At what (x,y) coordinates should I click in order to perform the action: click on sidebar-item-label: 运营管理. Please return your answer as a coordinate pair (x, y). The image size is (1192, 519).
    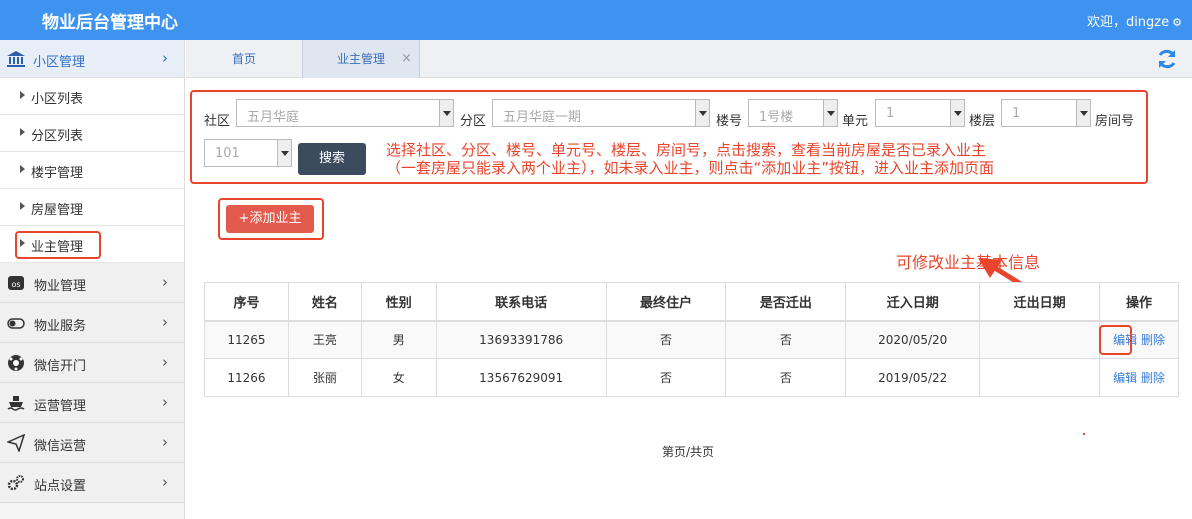
    Looking at the image, I should click on (60, 406).